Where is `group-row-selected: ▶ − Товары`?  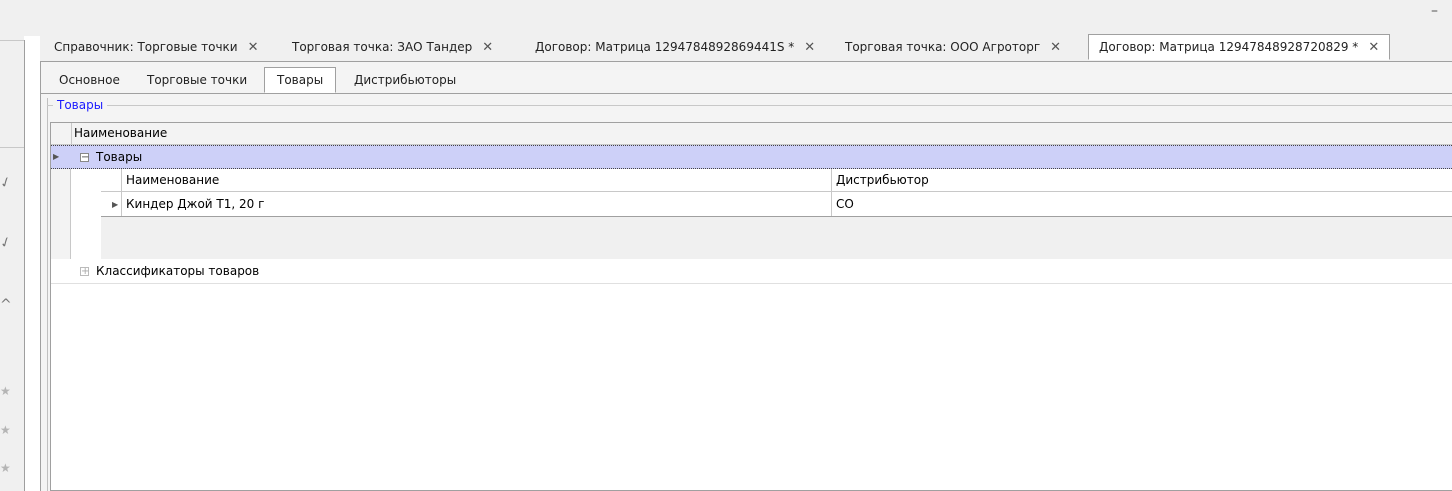 group-row-selected: ▶ − Товары is located at coordinates (751, 157).